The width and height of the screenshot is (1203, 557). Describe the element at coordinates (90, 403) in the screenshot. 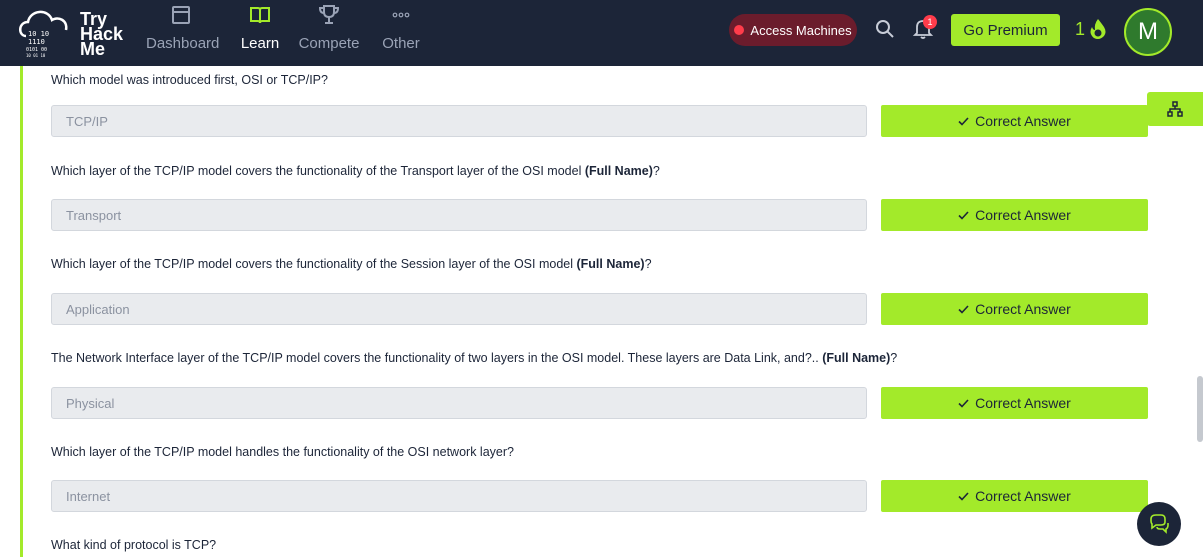

I see `answer-4-value: Physical` at that location.